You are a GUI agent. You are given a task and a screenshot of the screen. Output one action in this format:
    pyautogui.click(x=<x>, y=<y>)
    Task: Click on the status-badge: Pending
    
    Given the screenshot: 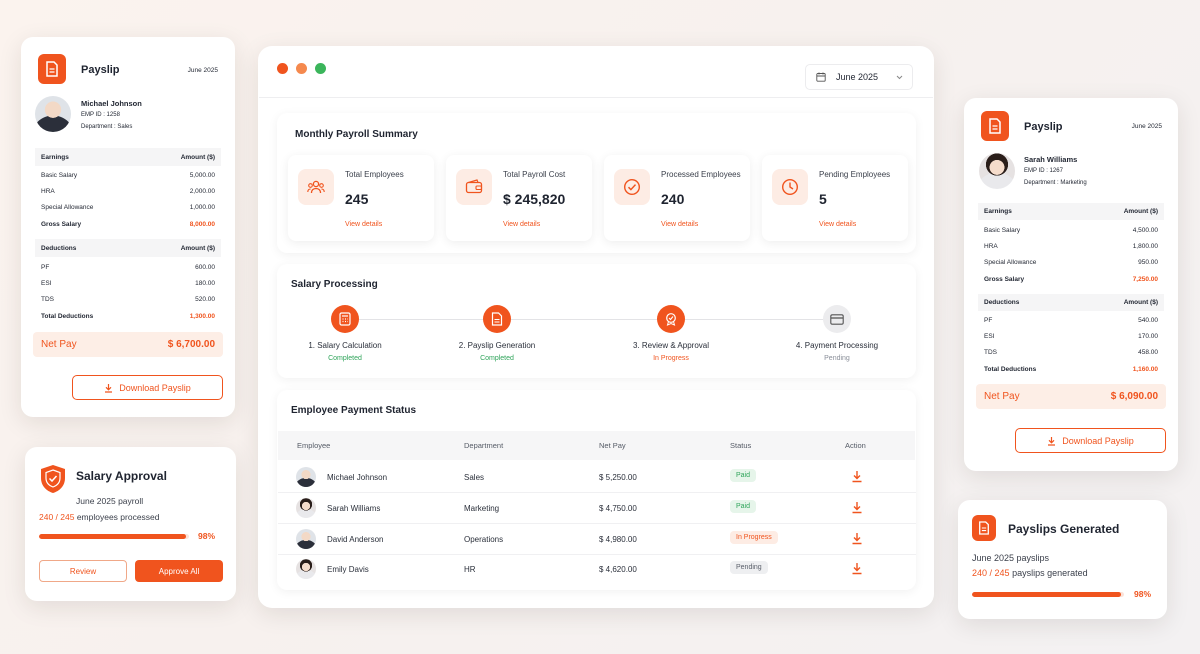 What is the action you would take?
    pyautogui.click(x=749, y=567)
    